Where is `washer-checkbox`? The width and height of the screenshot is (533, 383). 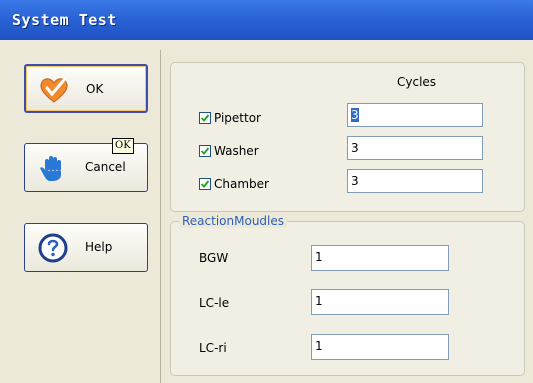 washer-checkbox is located at coordinates (205, 151).